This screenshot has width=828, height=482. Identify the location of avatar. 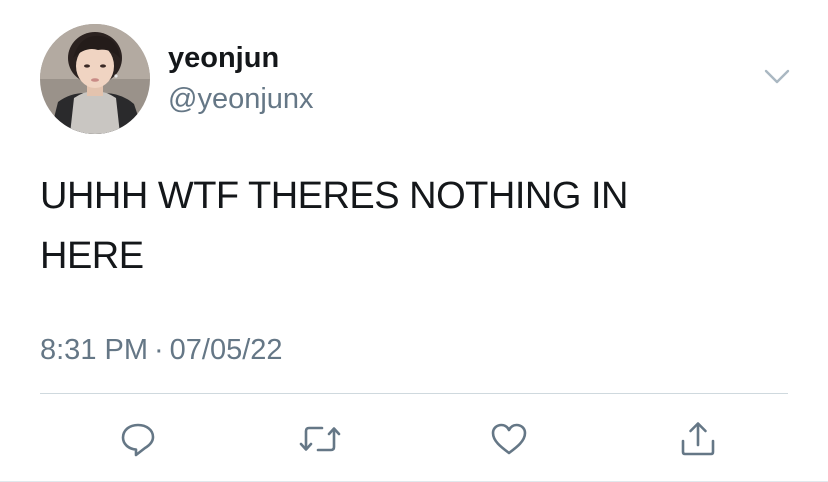
(95, 79).